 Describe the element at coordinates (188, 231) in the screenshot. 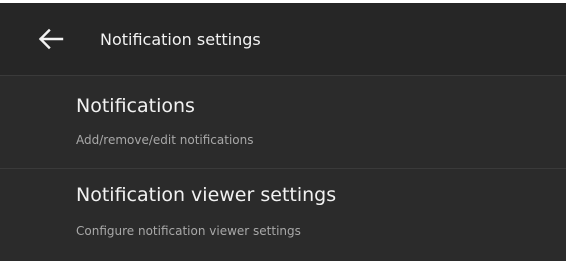

I see `item-subtitle: Configure notification viewer settings` at that location.